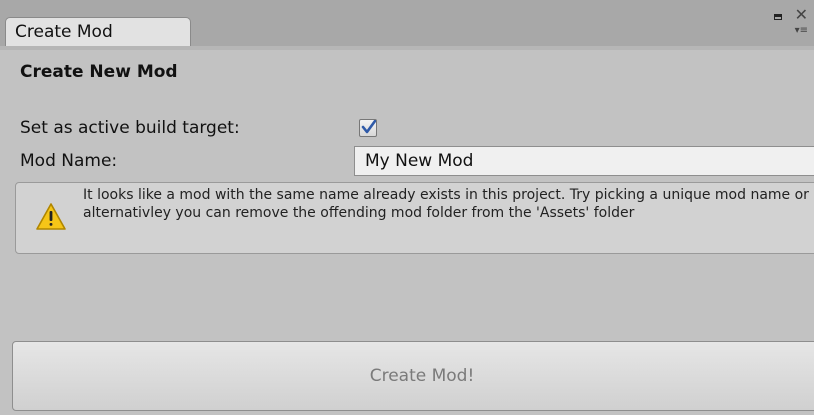 Image resolution: width=814 pixels, height=415 pixels. I want to click on build-target-label: Set as active build target:, so click(130, 128).